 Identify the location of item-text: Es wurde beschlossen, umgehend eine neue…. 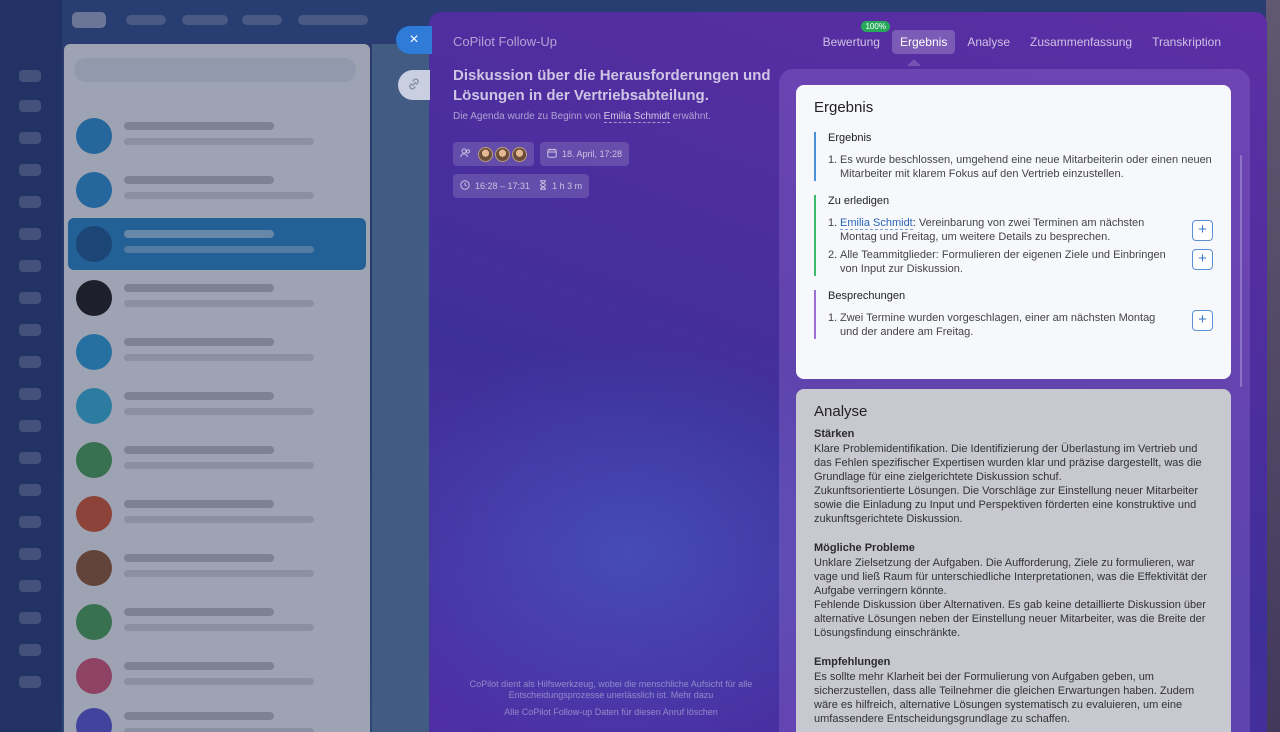
(1026, 167).